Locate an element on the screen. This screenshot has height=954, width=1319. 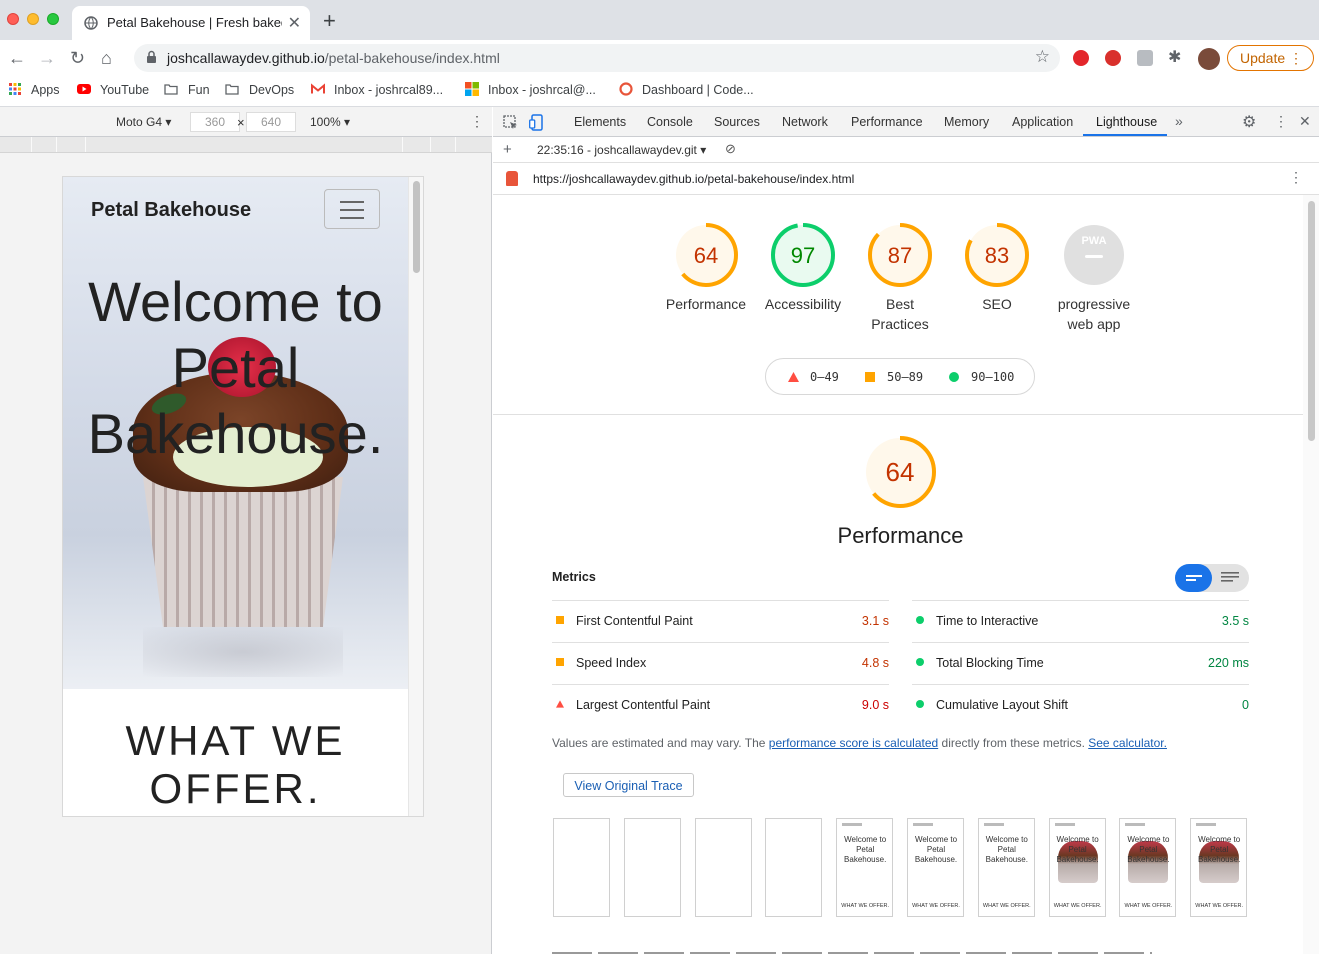
view-original-trace-button: View Original Trace is located at coordinates (628, 785).